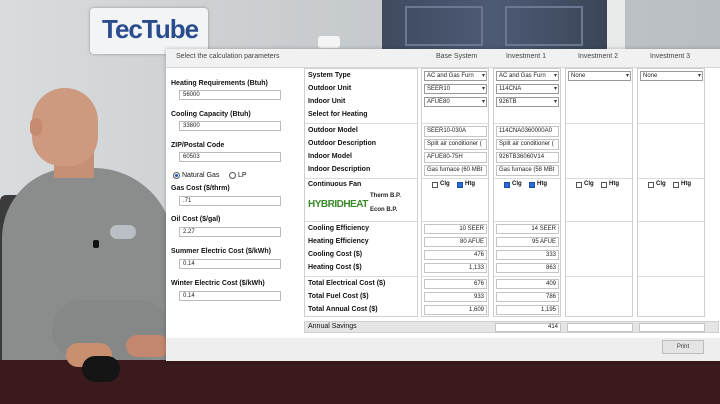 This screenshot has height=404, width=720. What do you see at coordinates (598, 56) in the screenshot?
I see `column-header-inv2: Investment 2` at bounding box center [598, 56].